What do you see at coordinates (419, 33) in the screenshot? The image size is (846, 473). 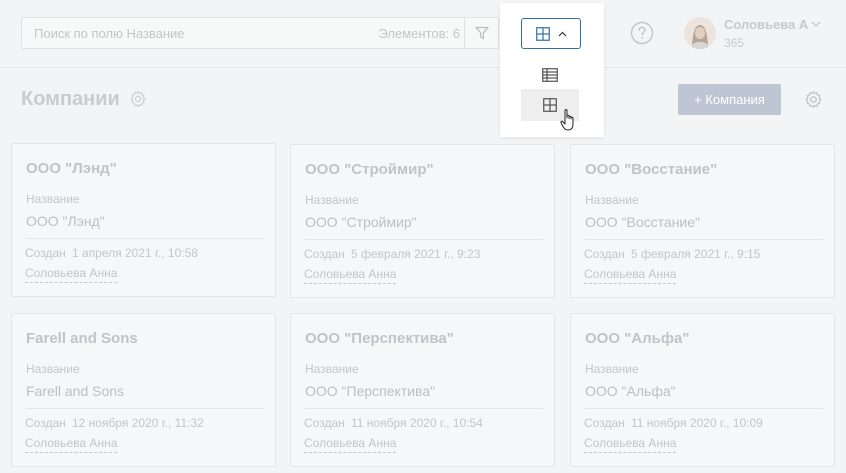 I see `elements-count: Элементов: 6` at bounding box center [419, 33].